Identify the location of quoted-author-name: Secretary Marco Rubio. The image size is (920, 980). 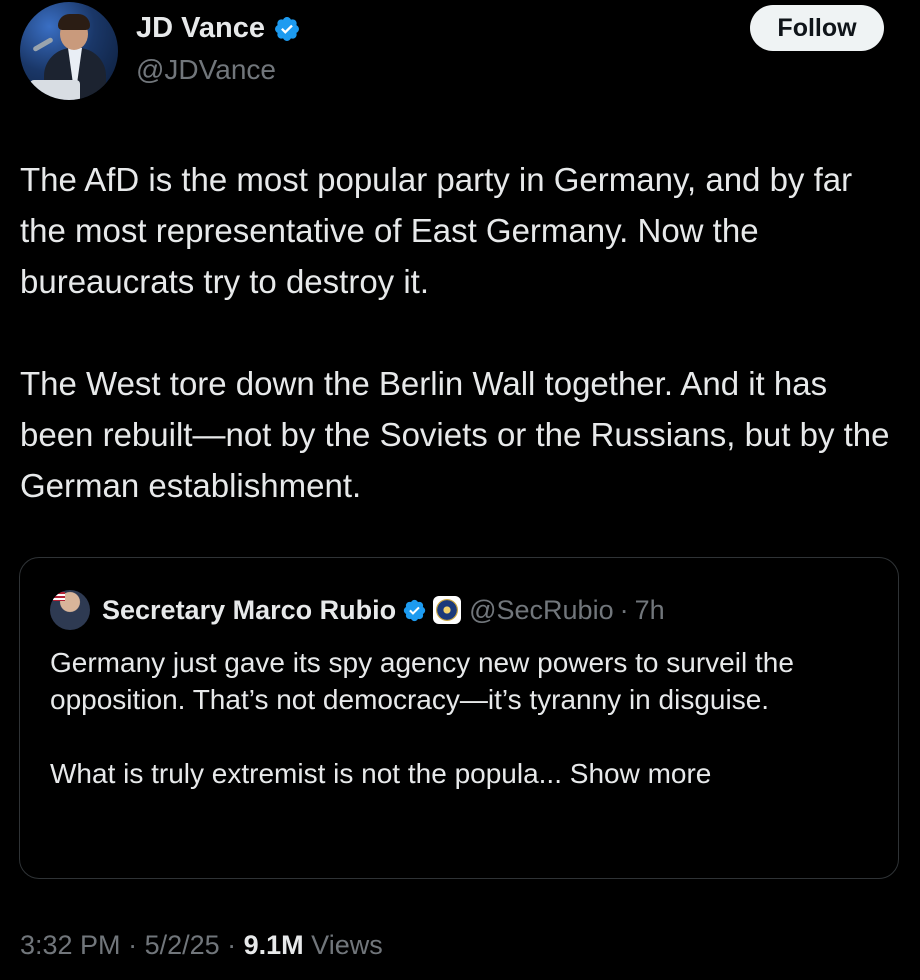
(249, 610).